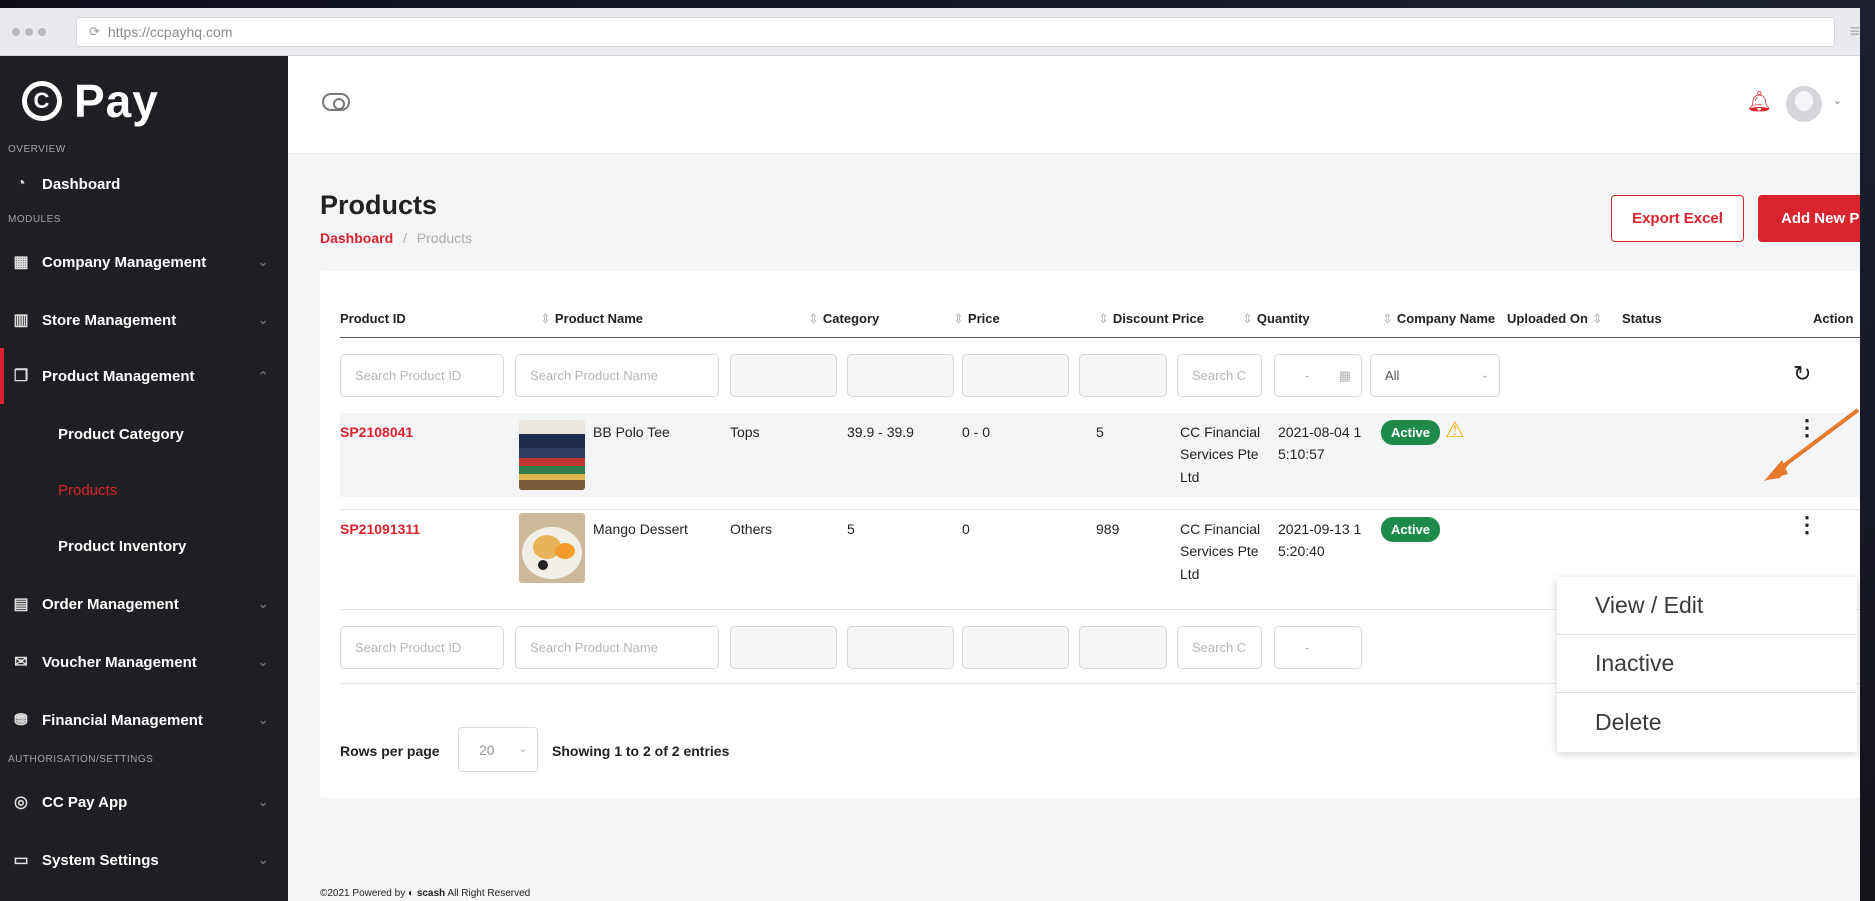  I want to click on price-filter-input, so click(900, 375).